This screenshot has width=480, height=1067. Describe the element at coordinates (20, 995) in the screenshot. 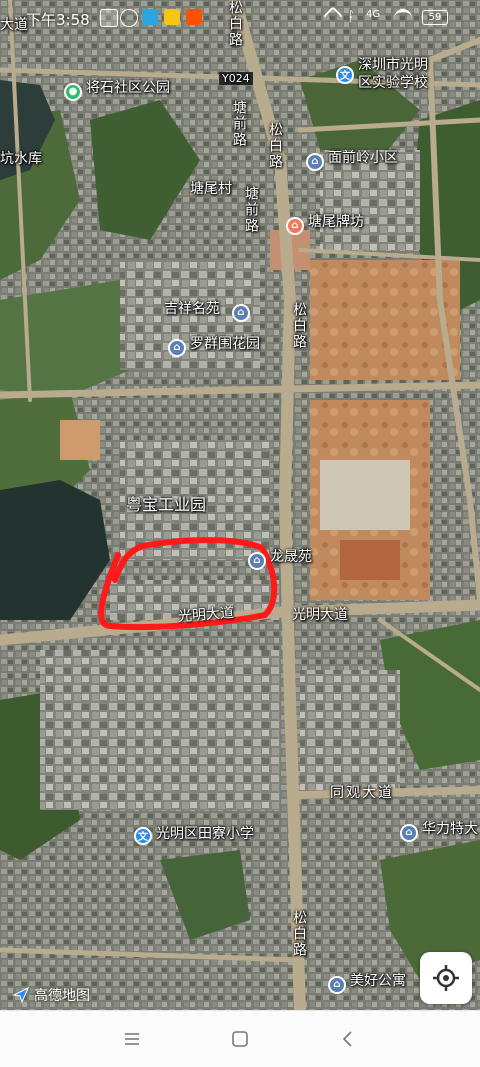

I see `amap-logo-icon` at that location.